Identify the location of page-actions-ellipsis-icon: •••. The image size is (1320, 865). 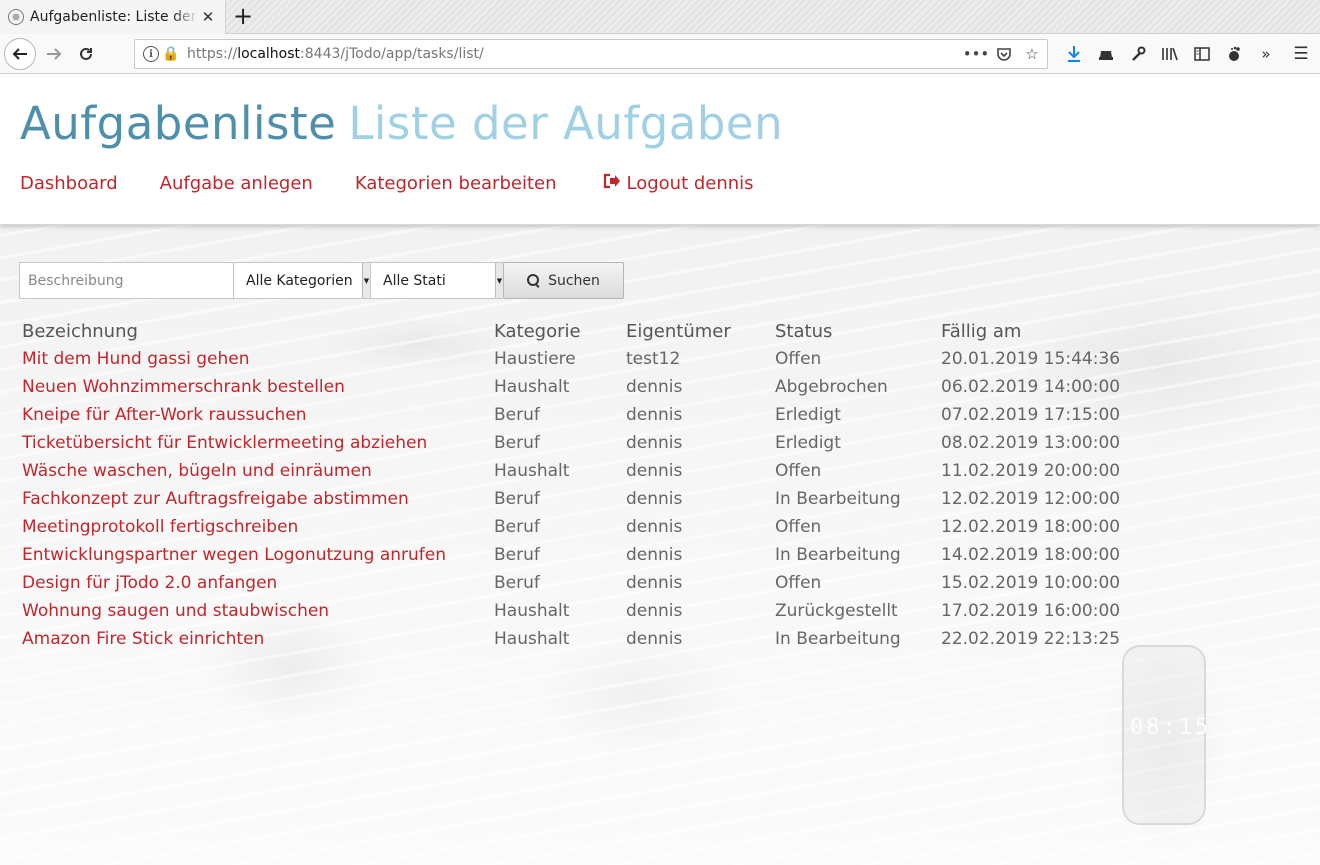
(976, 54).